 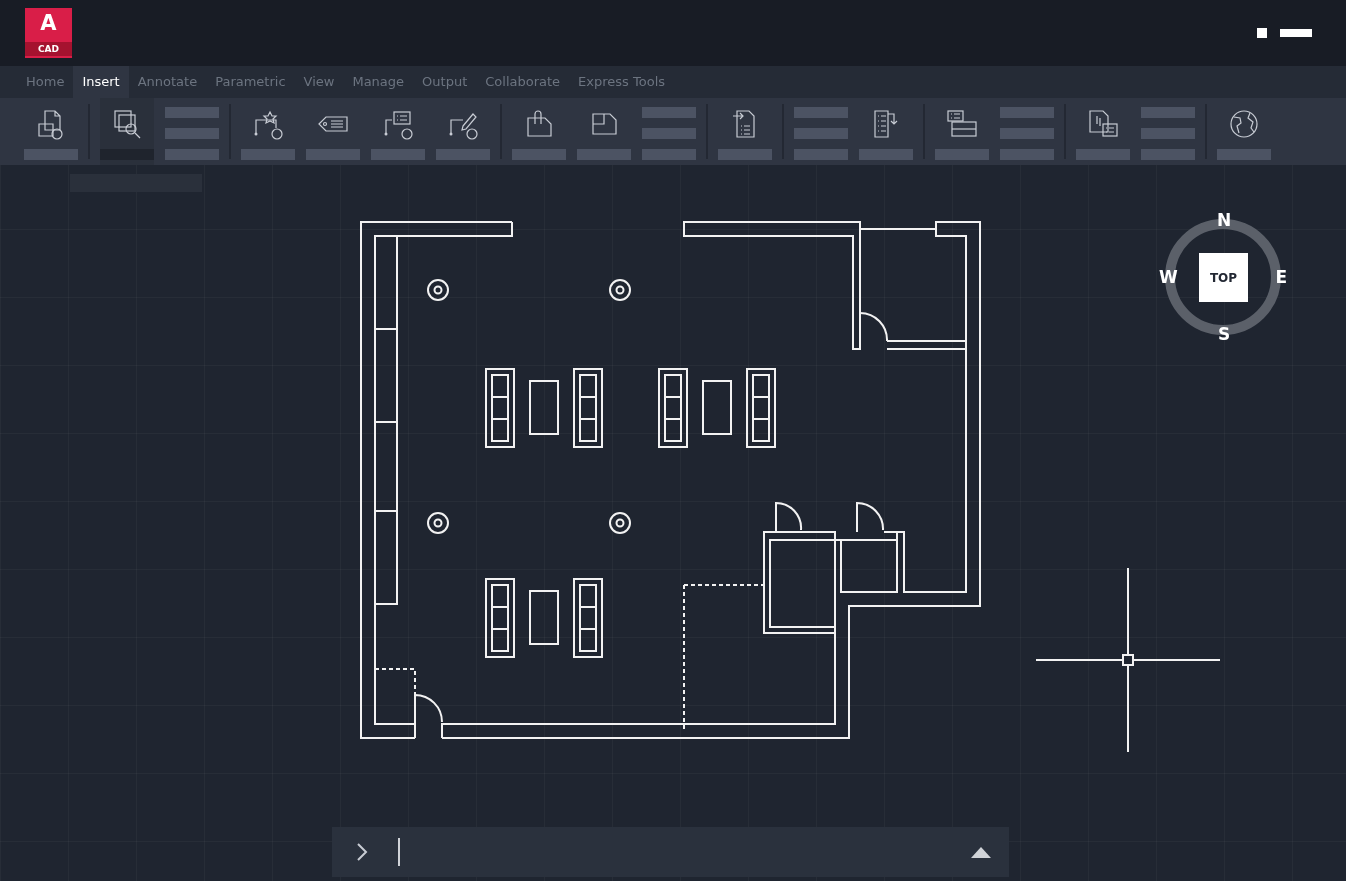 What do you see at coordinates (167, 82) in the screenshot?
I see `ribbon-tab: Annotate` at bounding box center [167, 82].